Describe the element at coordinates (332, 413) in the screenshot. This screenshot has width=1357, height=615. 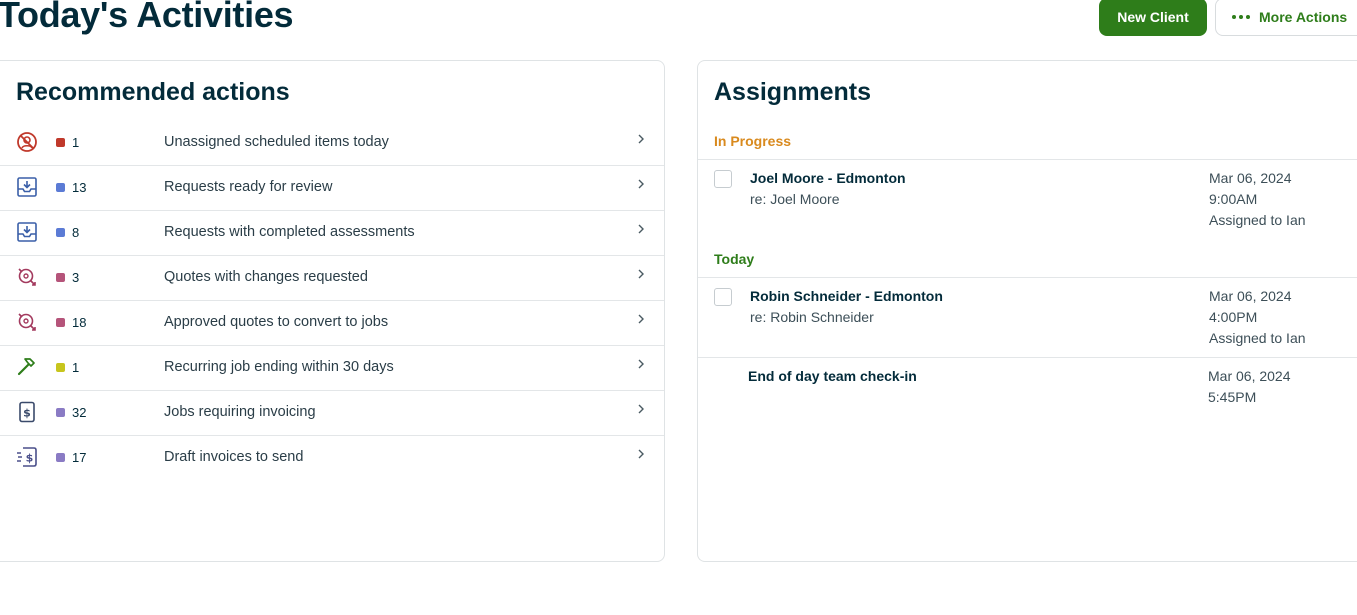
I see `action-row: $ 32 Jobs requiring invoicing` at that location.